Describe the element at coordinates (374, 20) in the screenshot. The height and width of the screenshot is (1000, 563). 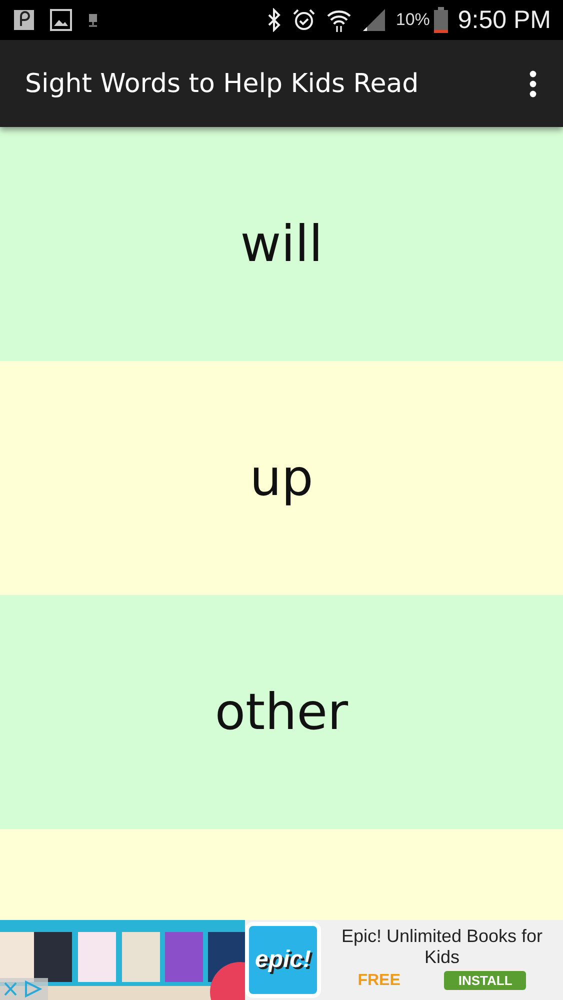
I see `signal-icon` at that location.